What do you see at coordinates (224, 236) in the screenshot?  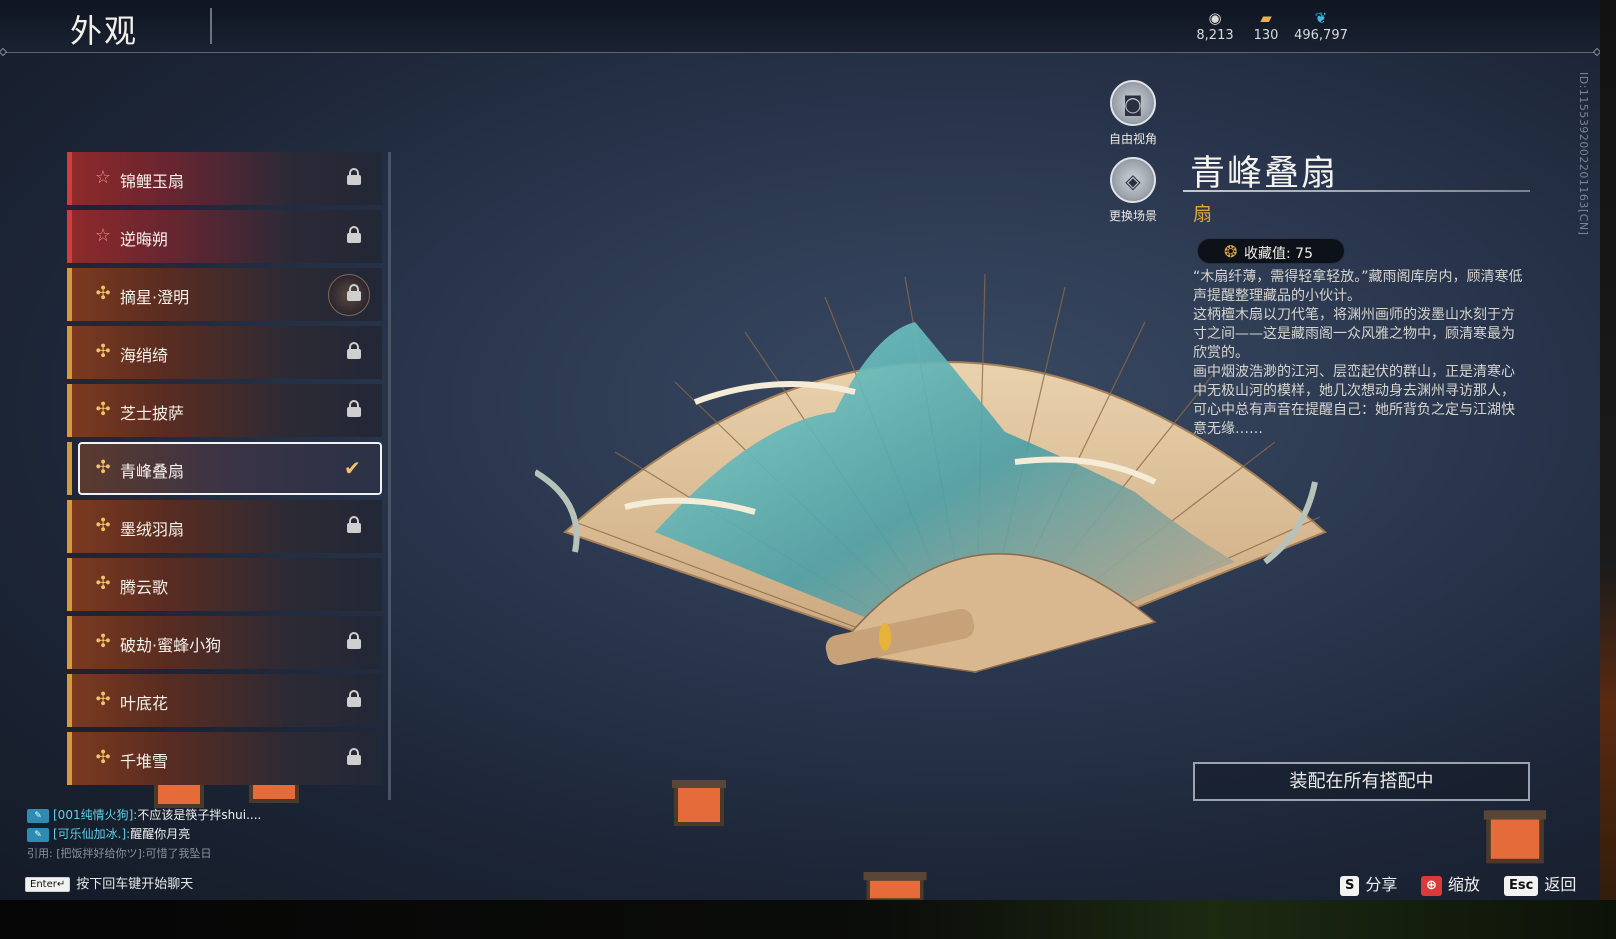 I see `list-item: ☆ 逆晦朔` at bounding box center [224, 236].